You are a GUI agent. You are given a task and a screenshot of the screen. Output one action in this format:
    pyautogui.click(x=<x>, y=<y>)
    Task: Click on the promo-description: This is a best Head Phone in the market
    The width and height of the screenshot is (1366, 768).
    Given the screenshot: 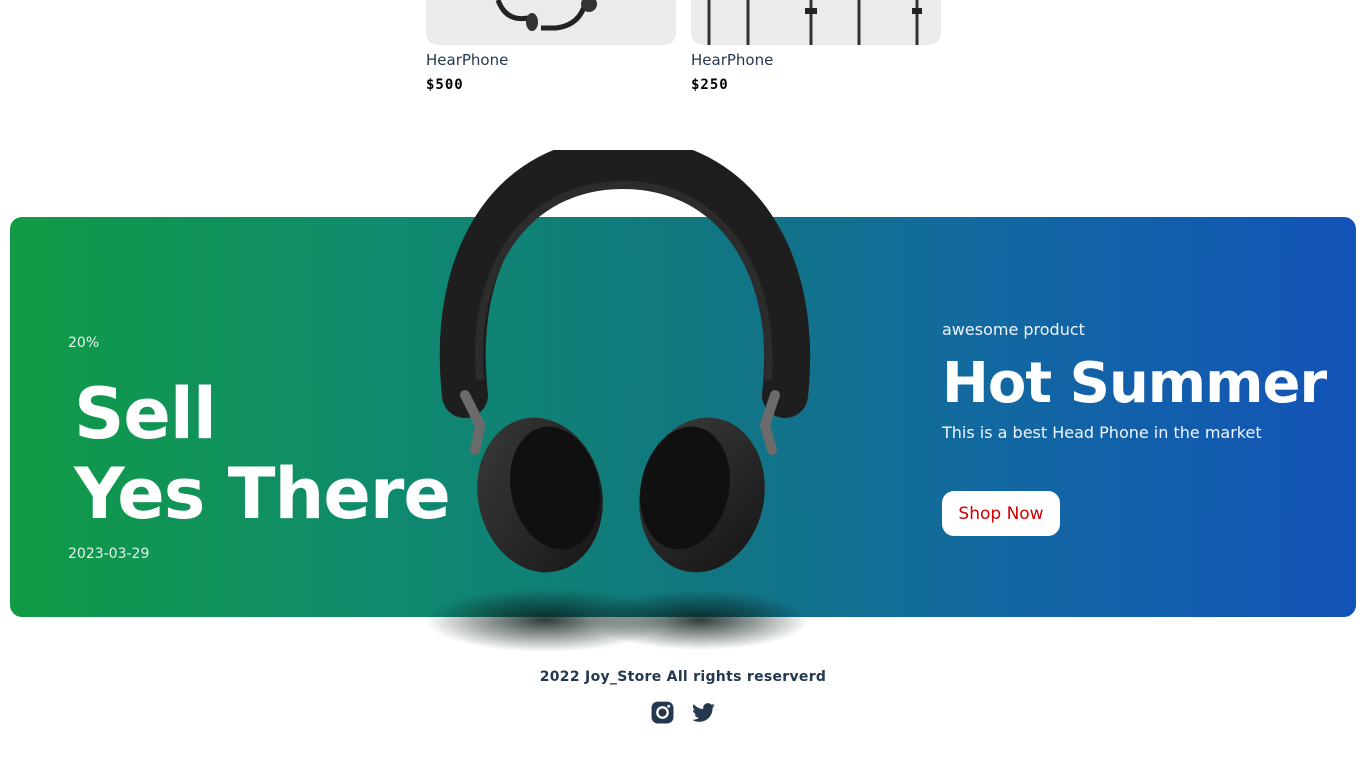 What is the action you would take?
    pyautogui.click(x=1102, y=432)
    